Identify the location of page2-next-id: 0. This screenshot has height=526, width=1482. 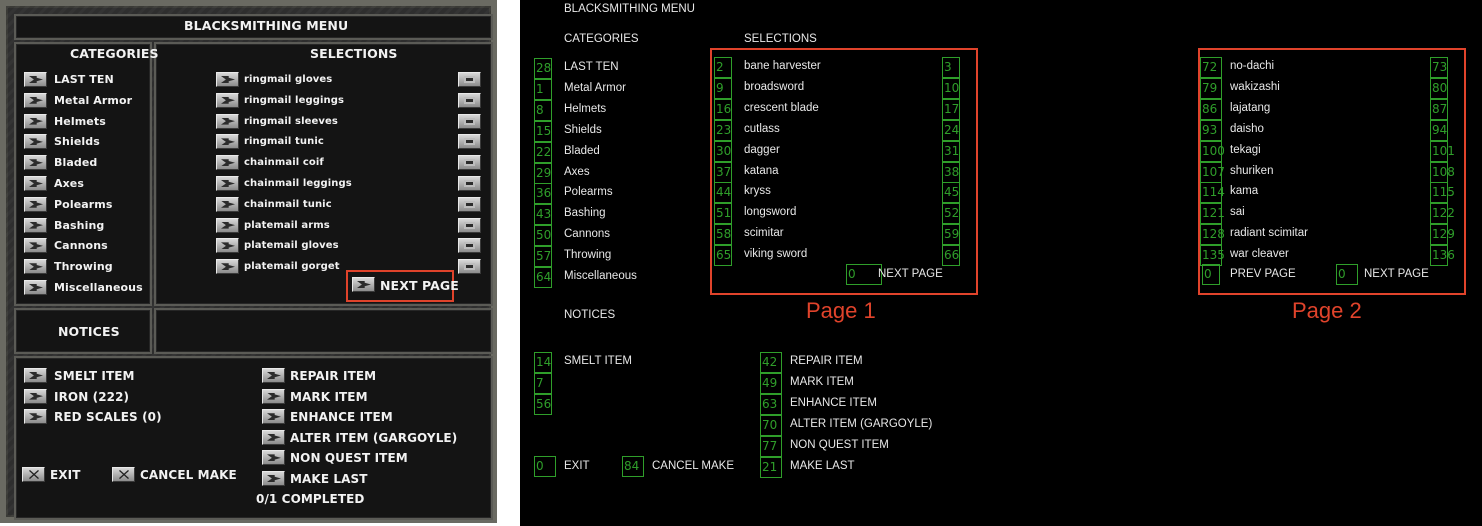
(1347, 274).